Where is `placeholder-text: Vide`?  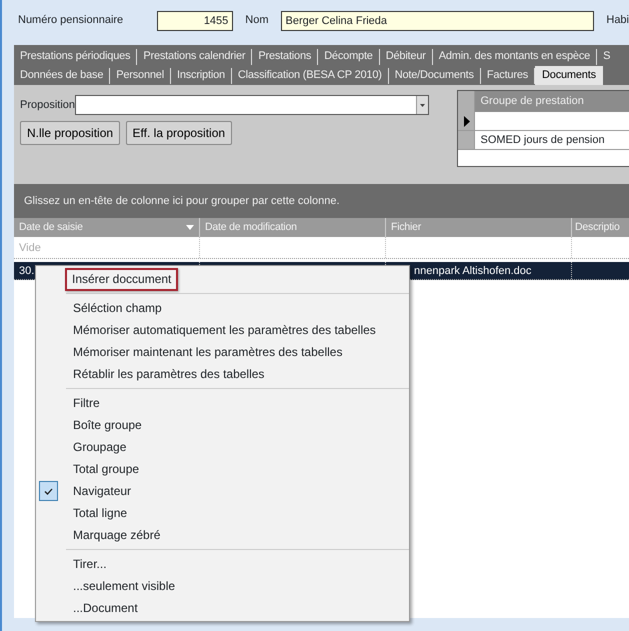 placeholder-text: Vide is located at coordinates (30, 248).